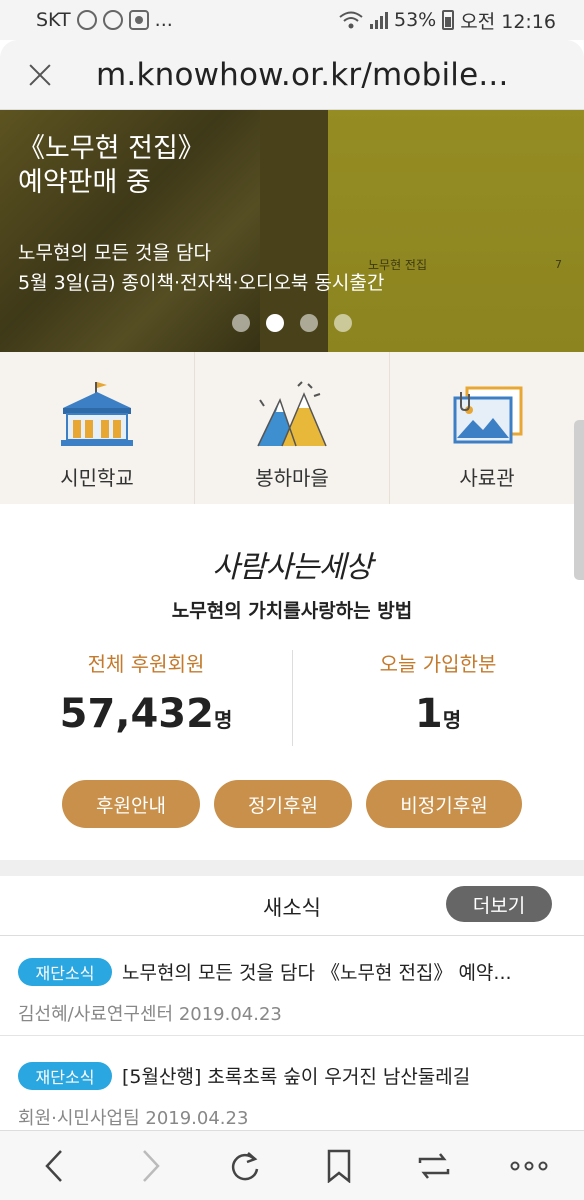 The height and width of the screenshot is (1200, 584). What do you see at coordinates (53, 20) in the screenshot?
I see `carrier-label: SKT` at bounding box center [53, 20].